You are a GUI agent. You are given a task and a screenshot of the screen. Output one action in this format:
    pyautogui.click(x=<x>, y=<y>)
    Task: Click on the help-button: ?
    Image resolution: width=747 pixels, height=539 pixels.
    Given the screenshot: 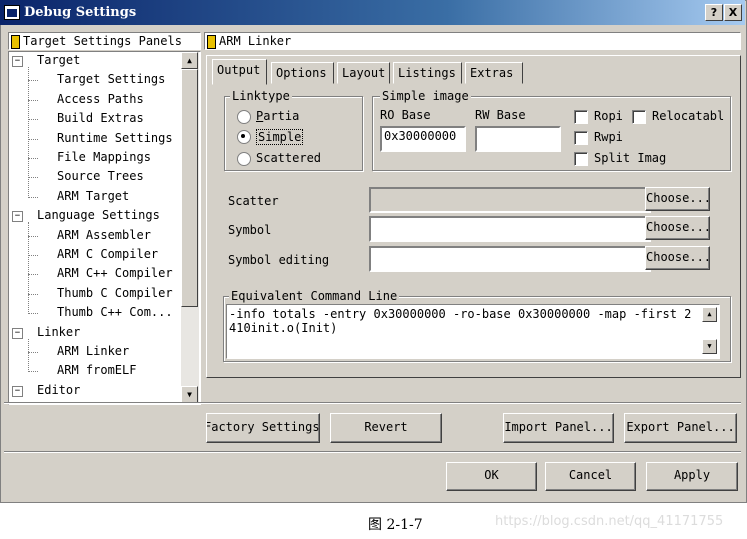 What is the action you would take?
    pyautogui.click(x=714, y=12)
    